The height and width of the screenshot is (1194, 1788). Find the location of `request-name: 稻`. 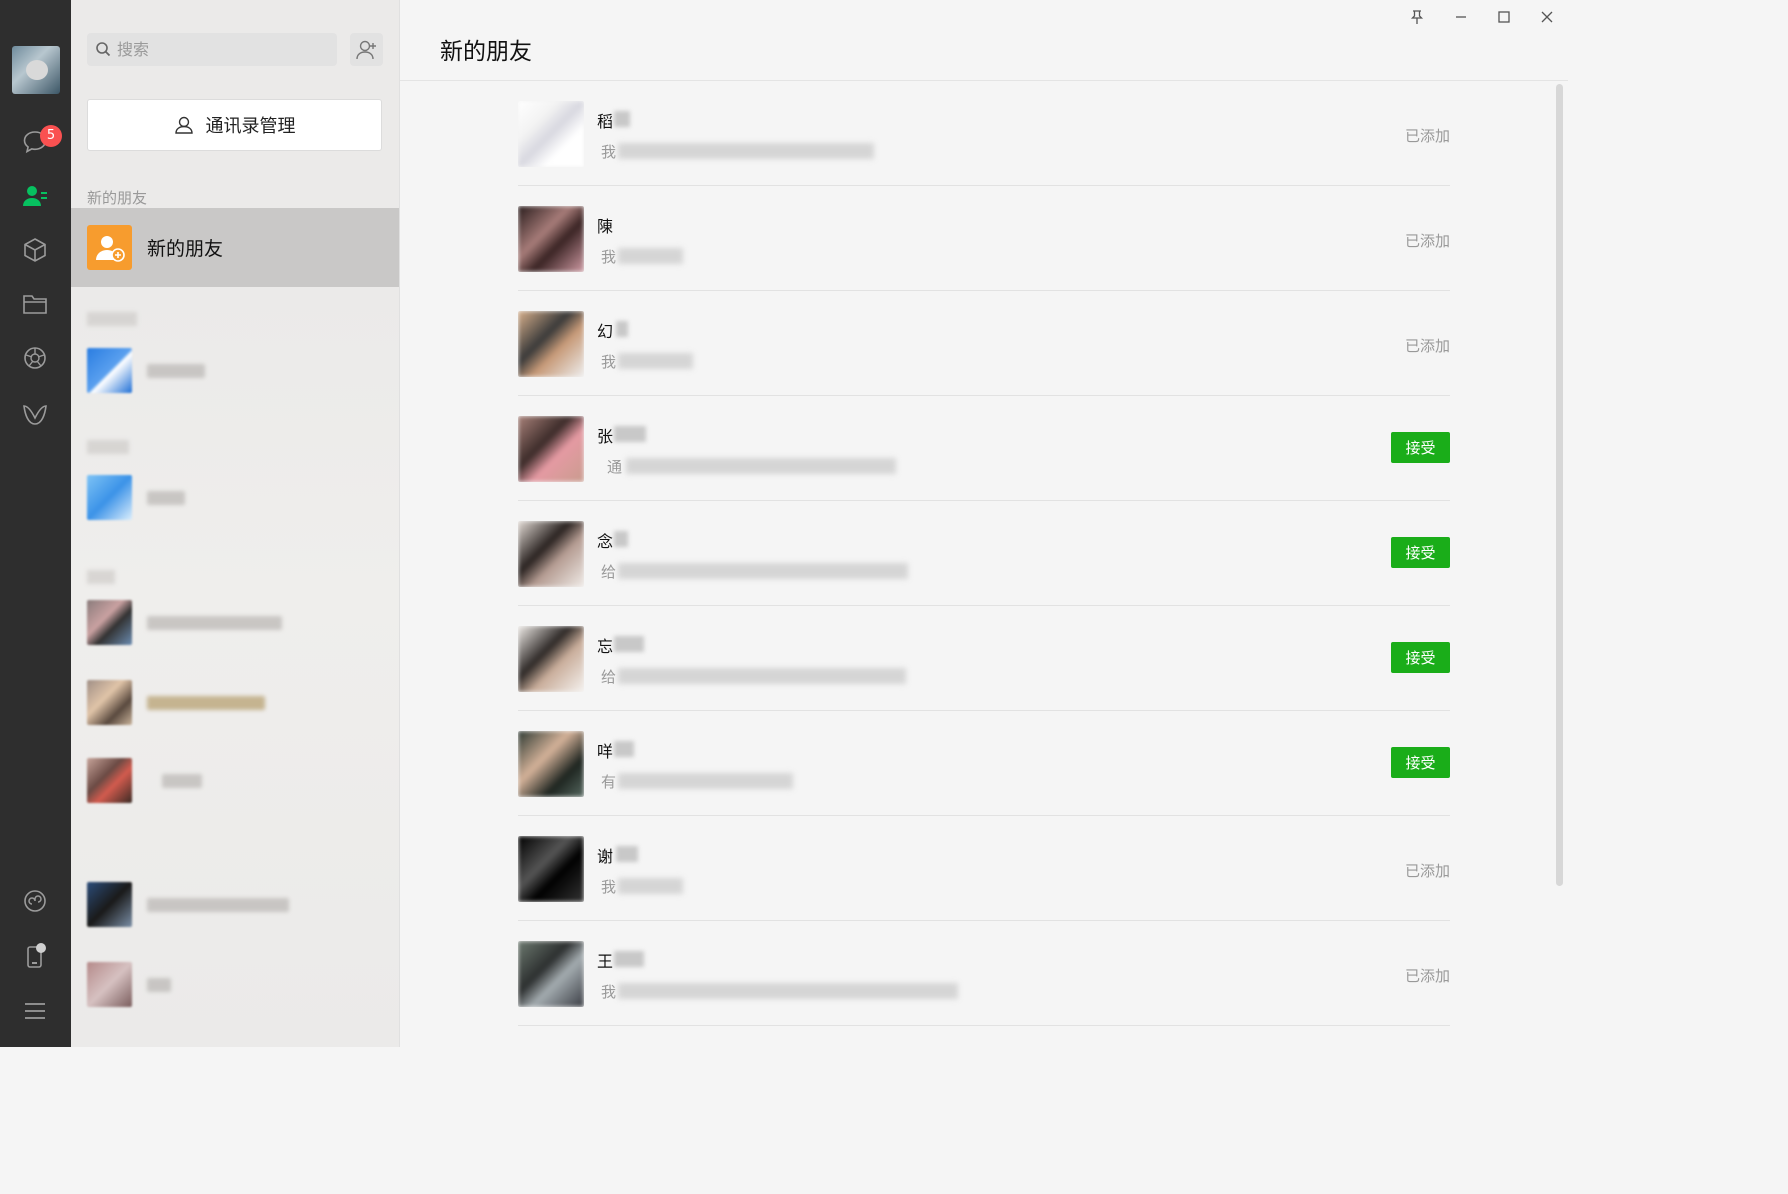

request-name: 稻 is located at coordinates (605, 121).